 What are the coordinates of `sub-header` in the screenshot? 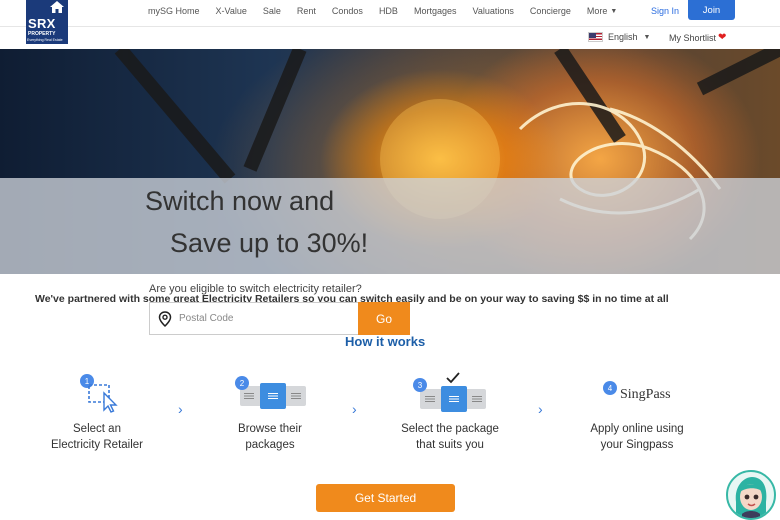 It's located at (390, 38).